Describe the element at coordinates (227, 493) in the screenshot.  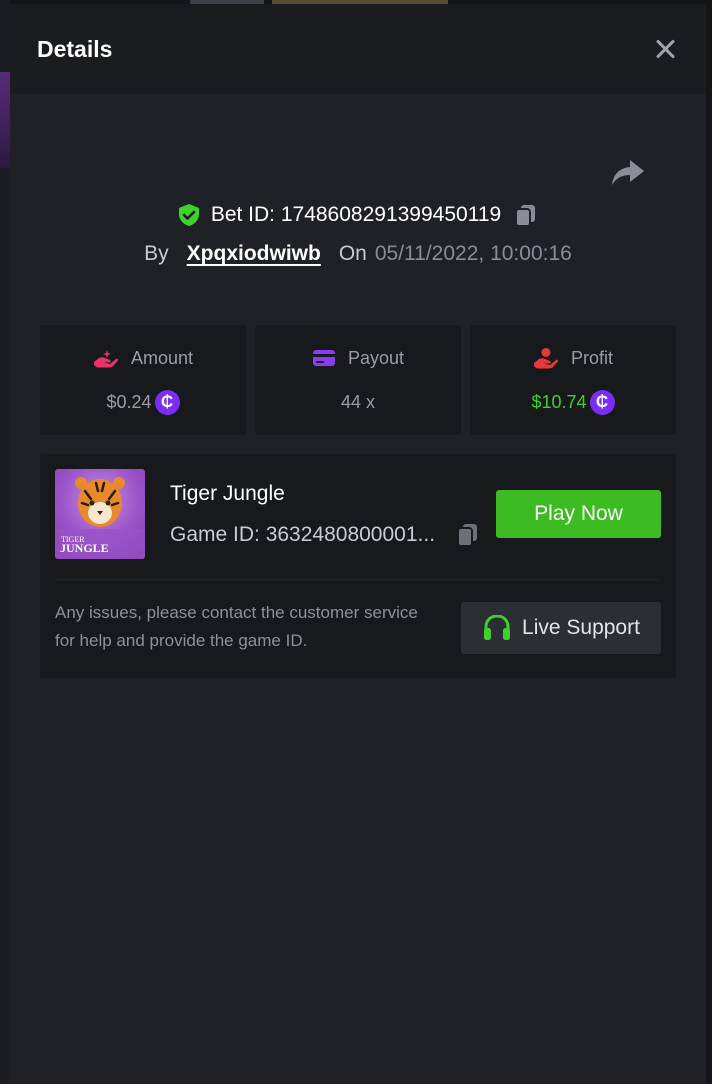
I see `game-name: Tiger Jungle` at that location.